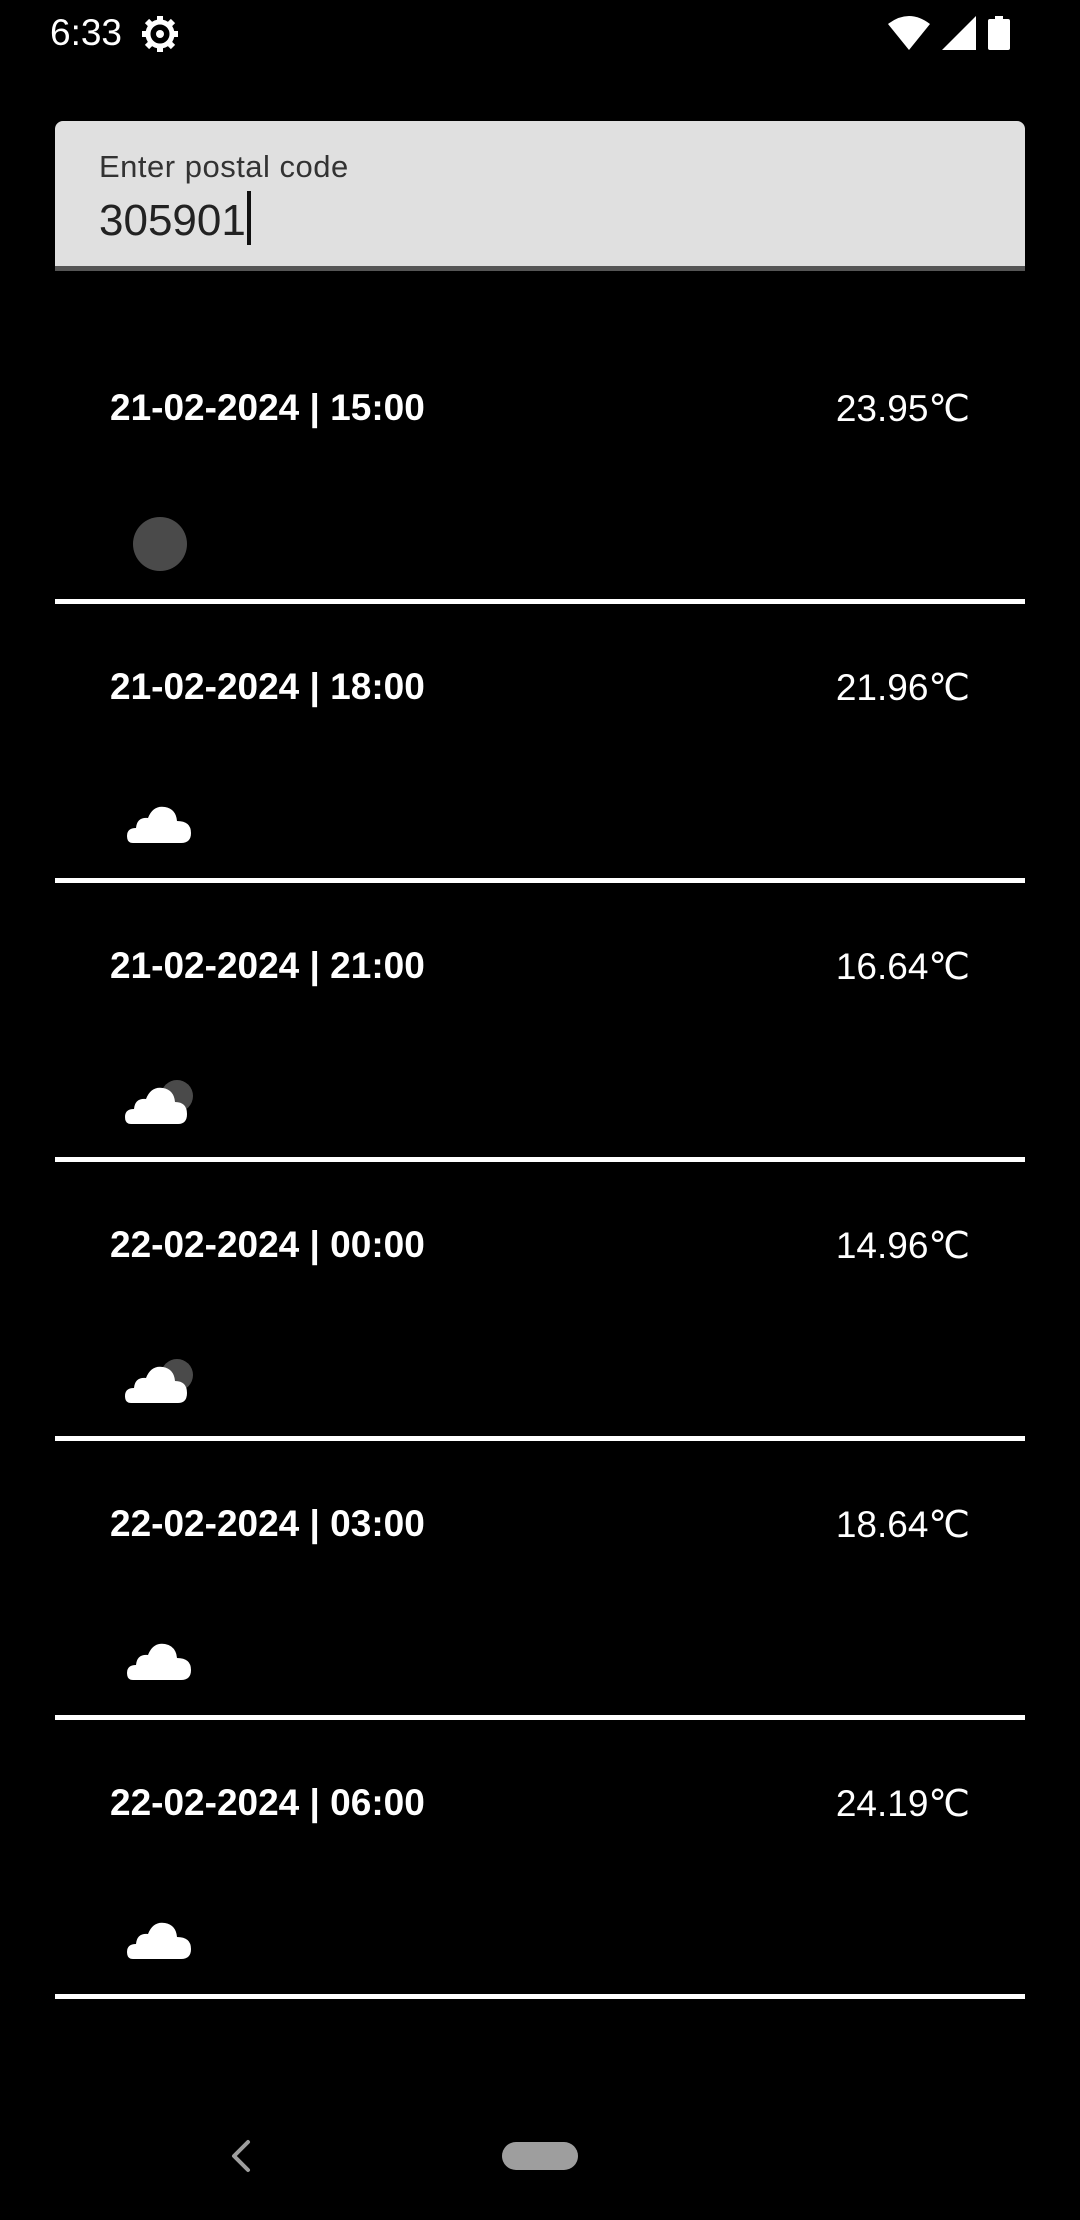 The width and height of the screenshot is (1080, 2220). I want to click on battery-icon, so click(999, 33).